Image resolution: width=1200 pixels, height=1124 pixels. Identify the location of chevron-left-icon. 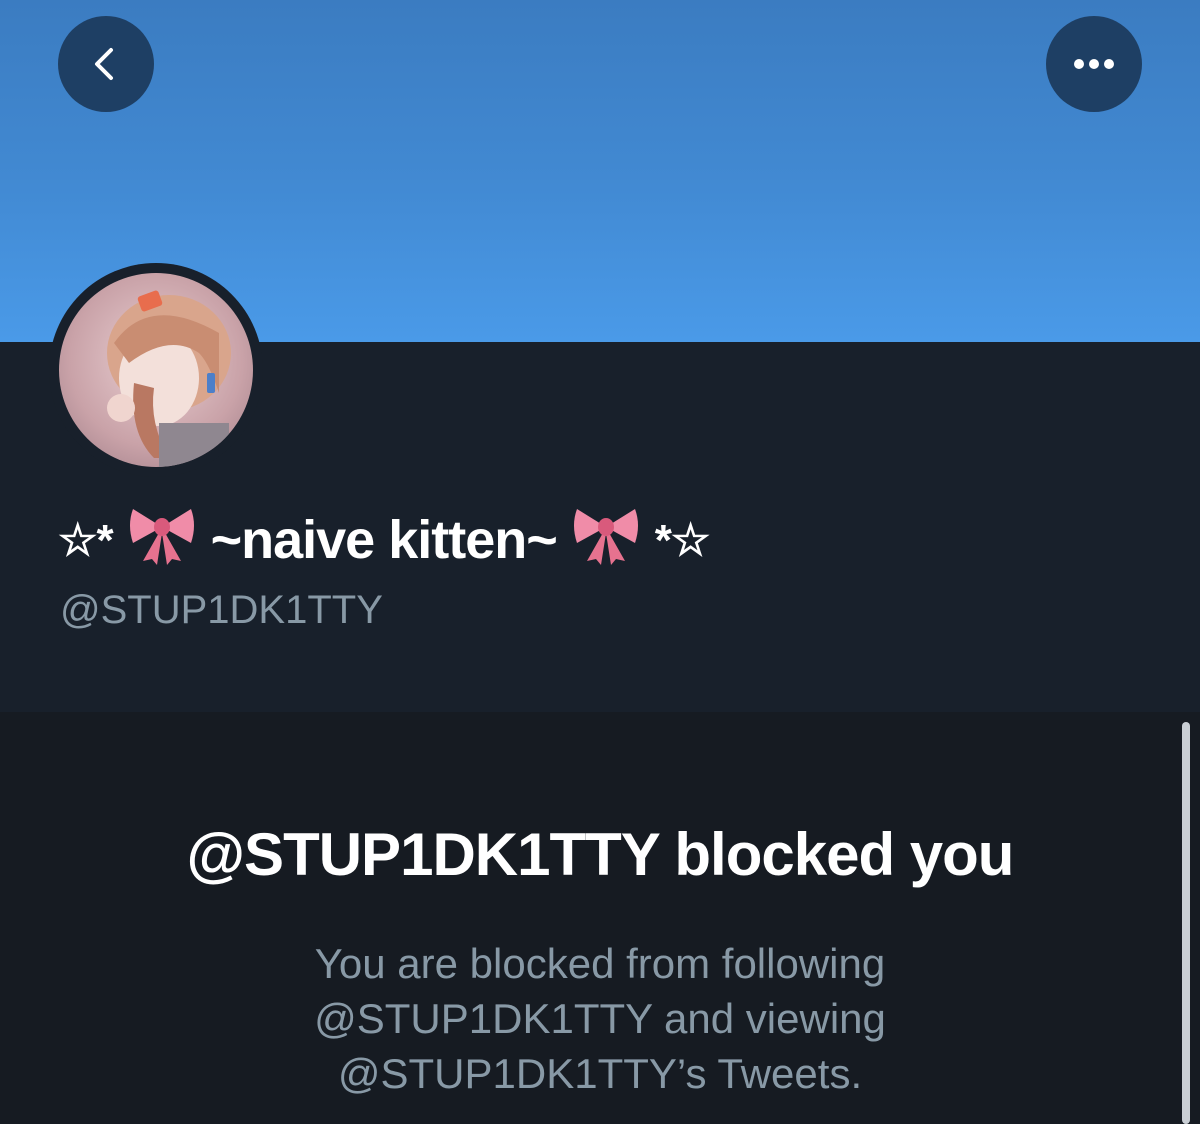
(104, 64).